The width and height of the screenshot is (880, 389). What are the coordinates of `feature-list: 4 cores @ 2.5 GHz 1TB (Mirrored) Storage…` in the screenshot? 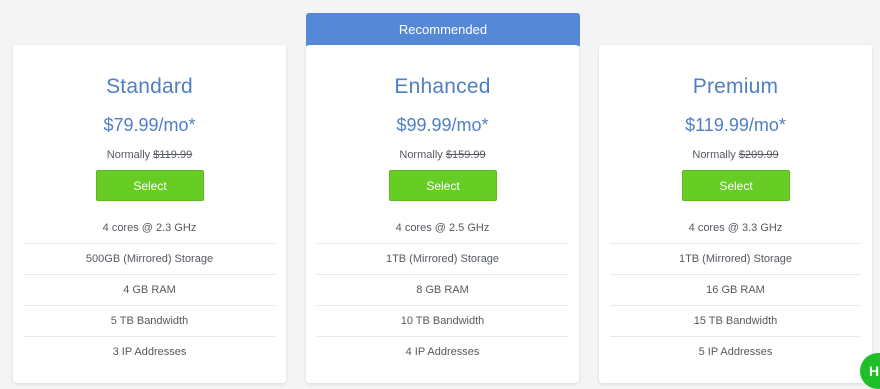 It's located at (442, 290).